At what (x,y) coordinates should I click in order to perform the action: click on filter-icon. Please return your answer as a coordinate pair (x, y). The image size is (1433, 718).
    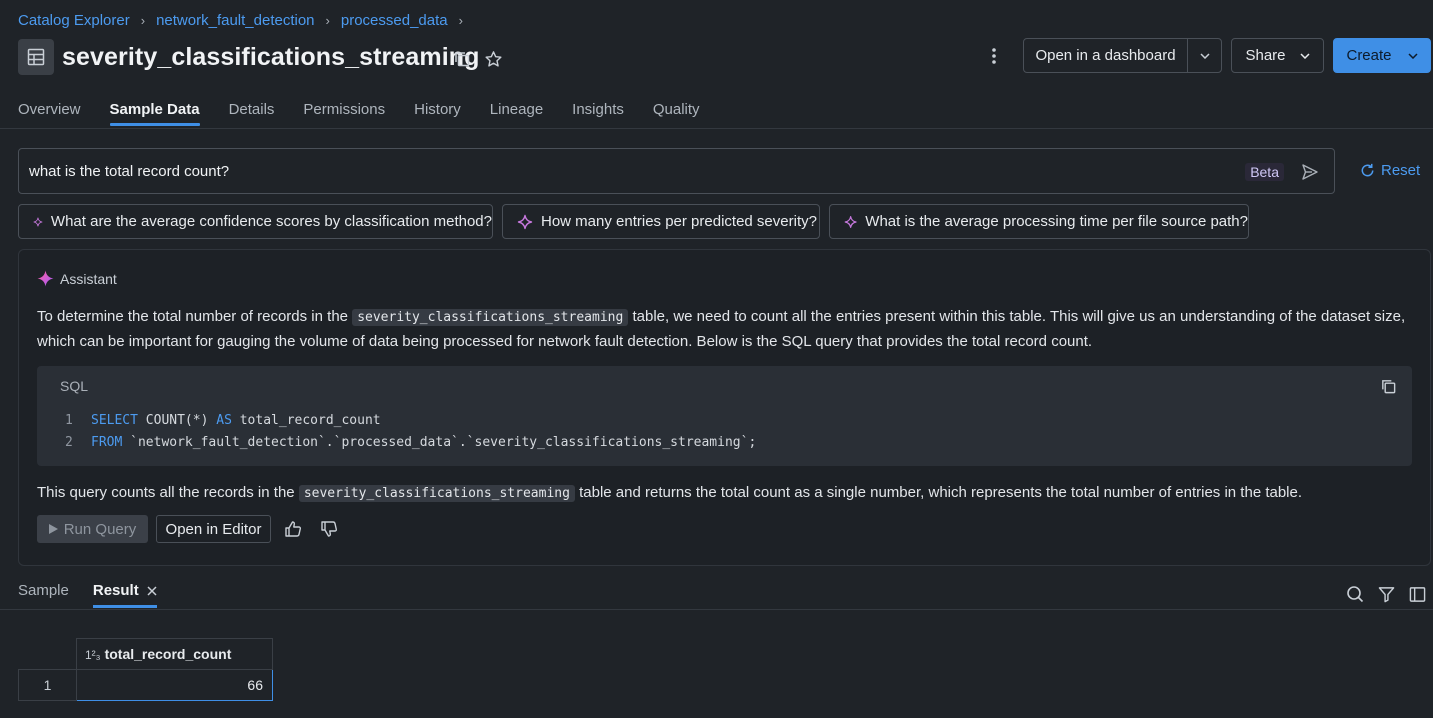
    Looking at the image, I should click on (1386, 594).